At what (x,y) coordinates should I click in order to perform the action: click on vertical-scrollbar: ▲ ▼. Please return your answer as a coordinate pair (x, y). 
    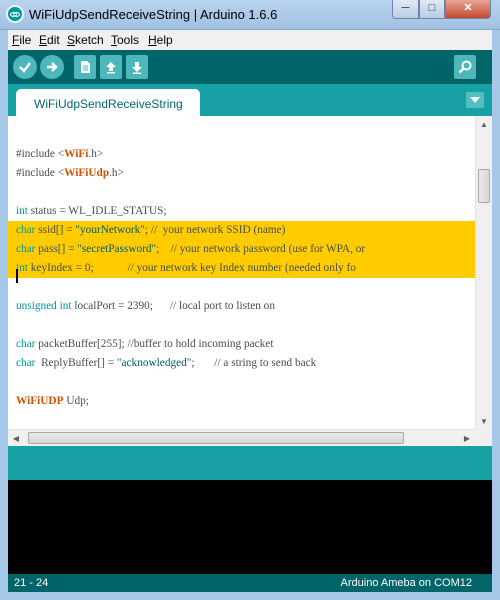
    Looking at the image, I should click on (483, 272).